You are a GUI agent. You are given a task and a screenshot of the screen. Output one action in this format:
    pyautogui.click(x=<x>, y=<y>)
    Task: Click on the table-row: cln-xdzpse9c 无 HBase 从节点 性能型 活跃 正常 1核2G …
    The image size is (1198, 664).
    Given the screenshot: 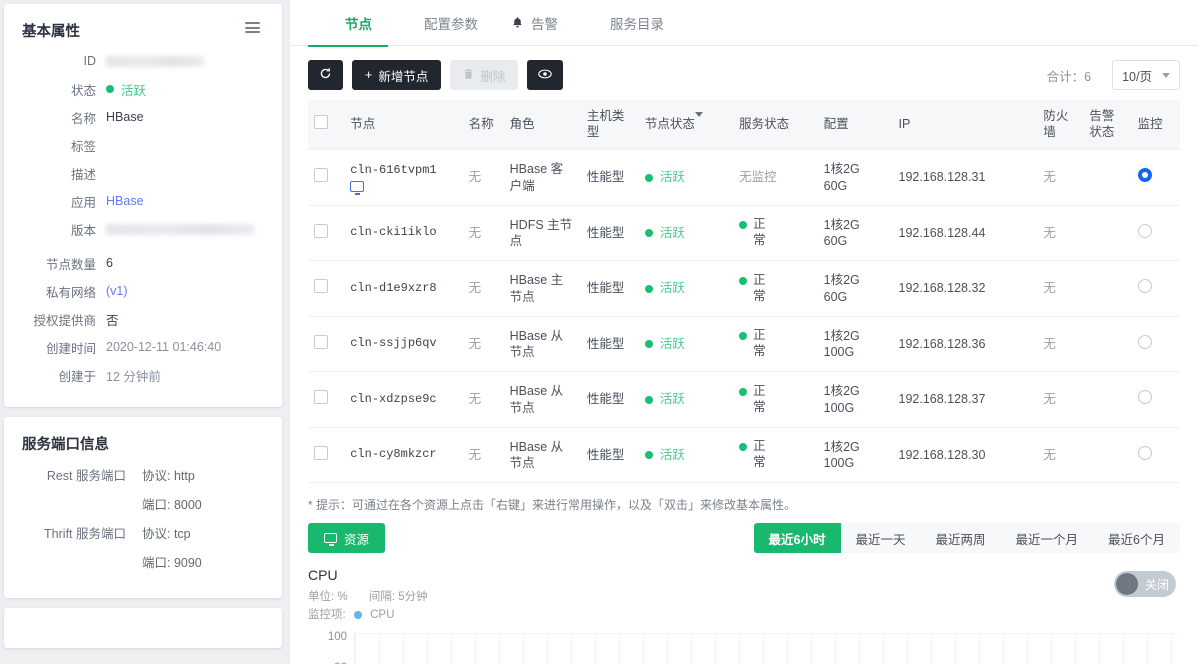 What is the action you would take?
    pyautogui.click(x=744, y=399)
    